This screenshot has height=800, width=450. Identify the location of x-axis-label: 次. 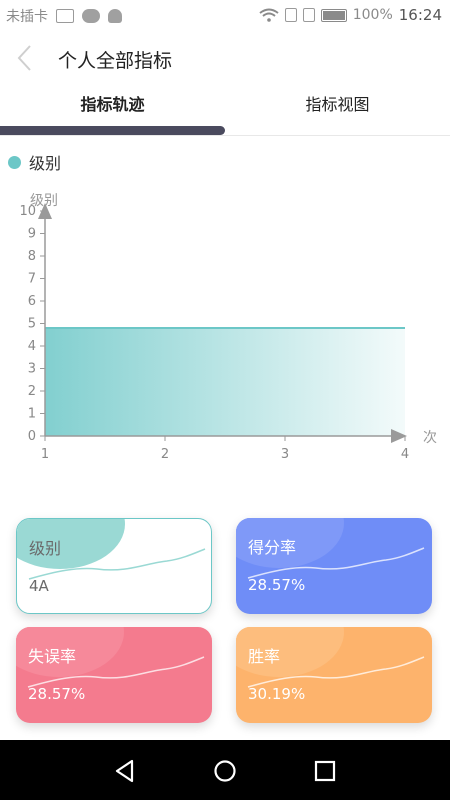
(430, 438).